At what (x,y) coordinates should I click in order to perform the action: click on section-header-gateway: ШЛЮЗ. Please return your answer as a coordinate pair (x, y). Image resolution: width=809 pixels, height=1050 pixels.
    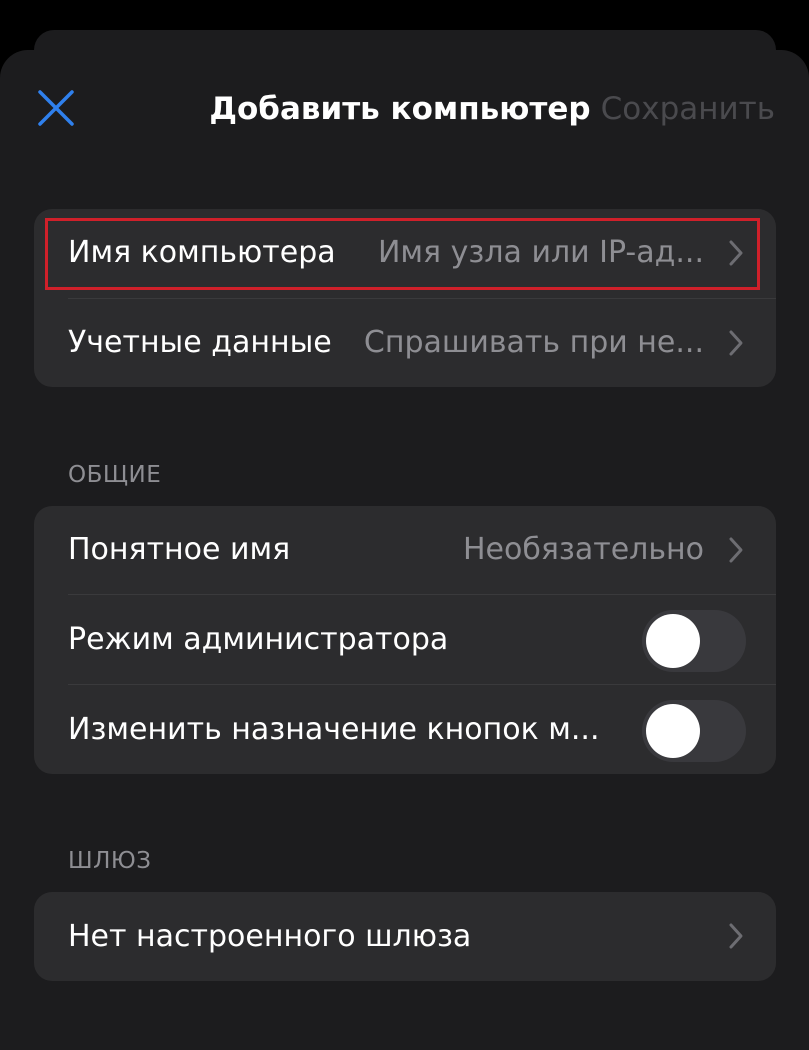
    Looking at the image, I should click on (110, 861).